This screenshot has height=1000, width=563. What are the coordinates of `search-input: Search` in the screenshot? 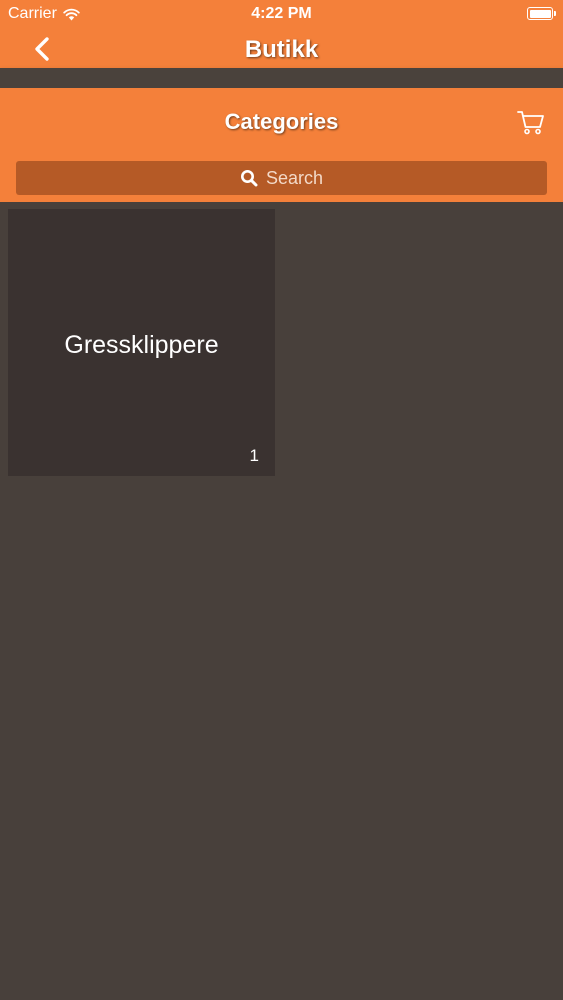 It's located at (281, 178).